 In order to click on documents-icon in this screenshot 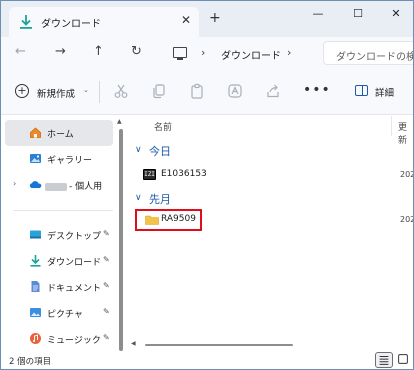, I will do `click(35, 286)`.